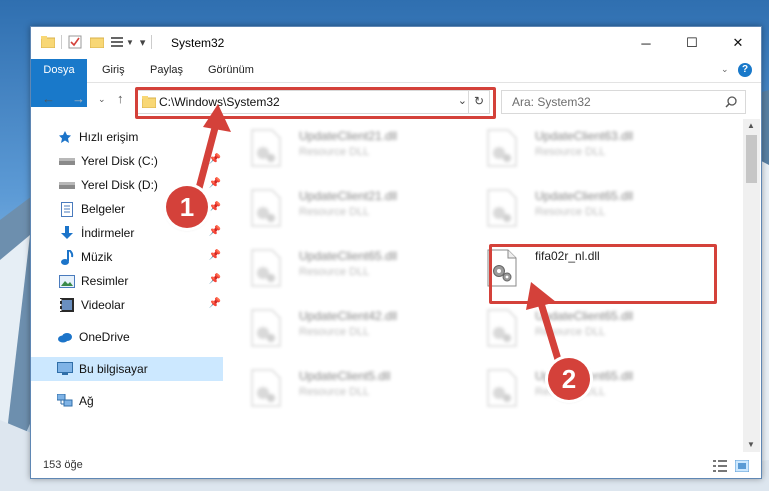  Describe the element at coordinates (720, 466) in the screenshot. I see `details-view-icon` at that location.